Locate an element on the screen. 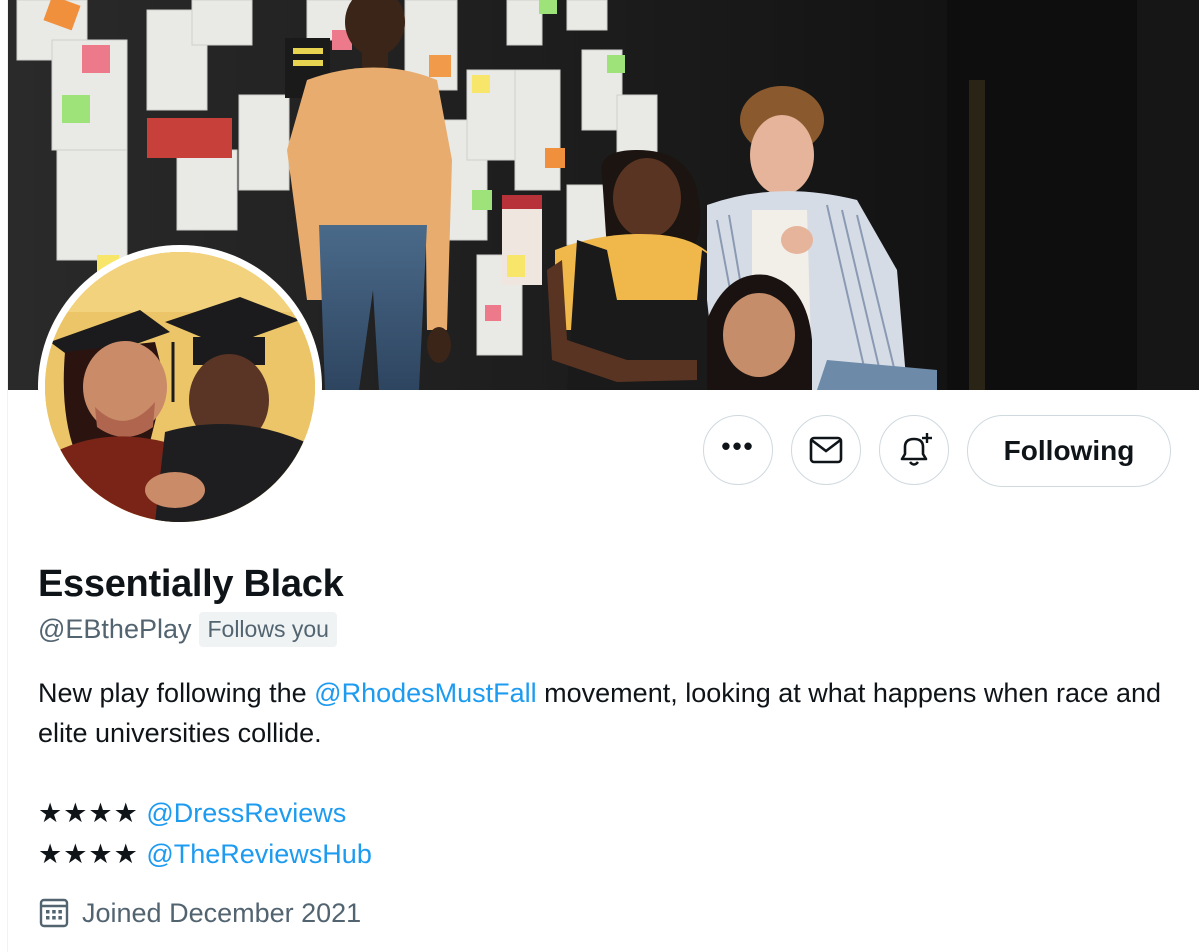 The width and height of the screenshot is (1199, 952). bio-spacer is located at coordinates (608, 773).